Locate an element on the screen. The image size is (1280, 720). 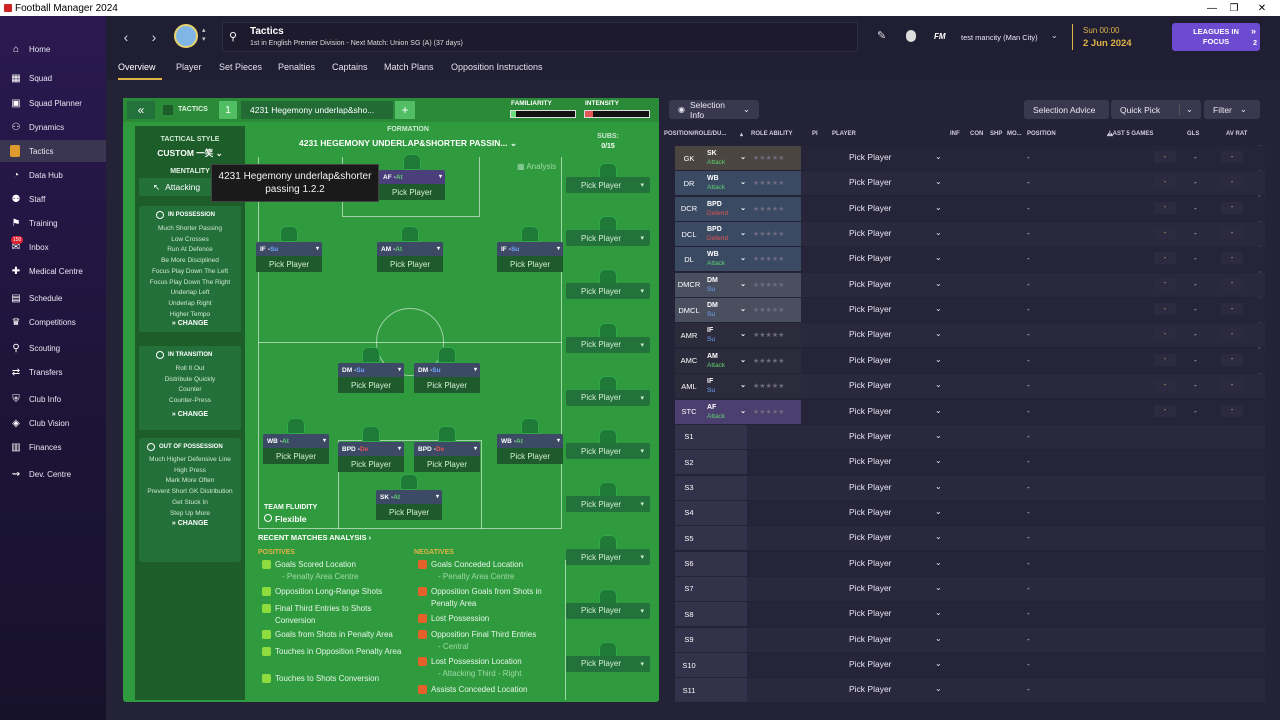
pitch-position-slot: WB - At ▾ Pick Player is located at coordinates (530, 450).